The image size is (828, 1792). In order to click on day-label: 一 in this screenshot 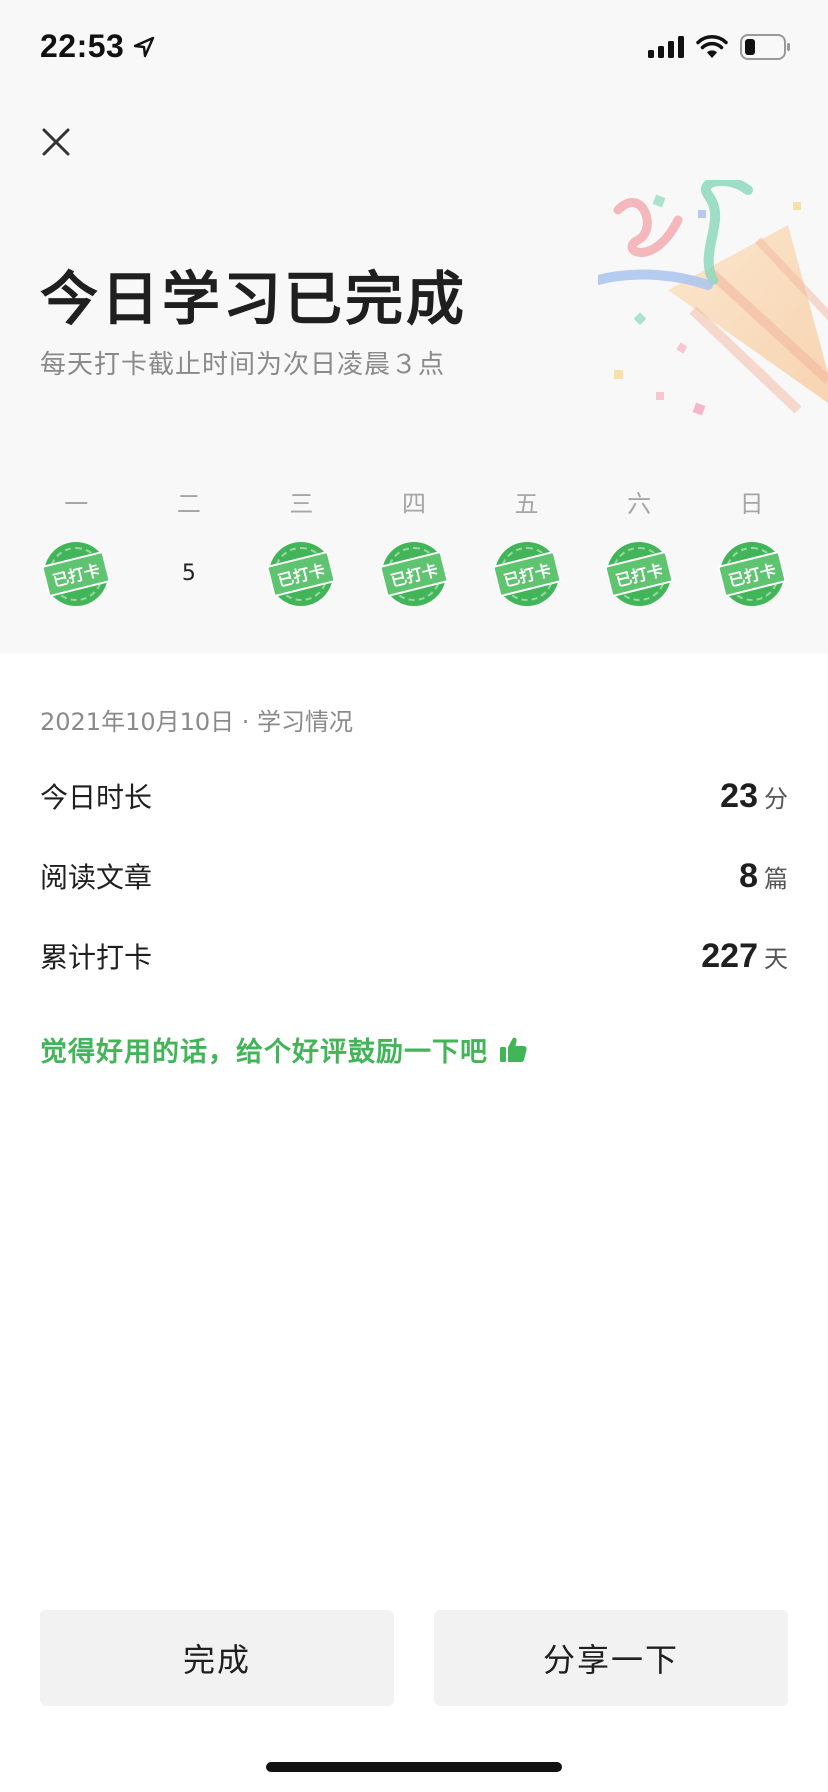, I will do `click(76, 504)`.